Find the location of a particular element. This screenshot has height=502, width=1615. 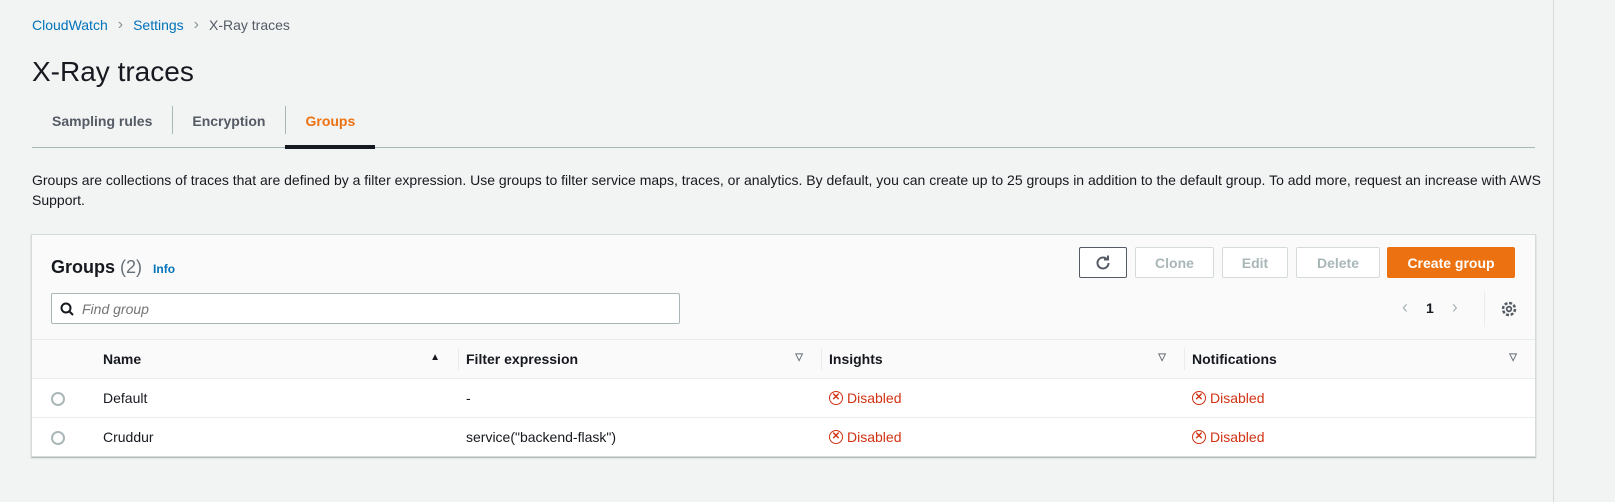

find-group-input is located at coordinates (380, 308).